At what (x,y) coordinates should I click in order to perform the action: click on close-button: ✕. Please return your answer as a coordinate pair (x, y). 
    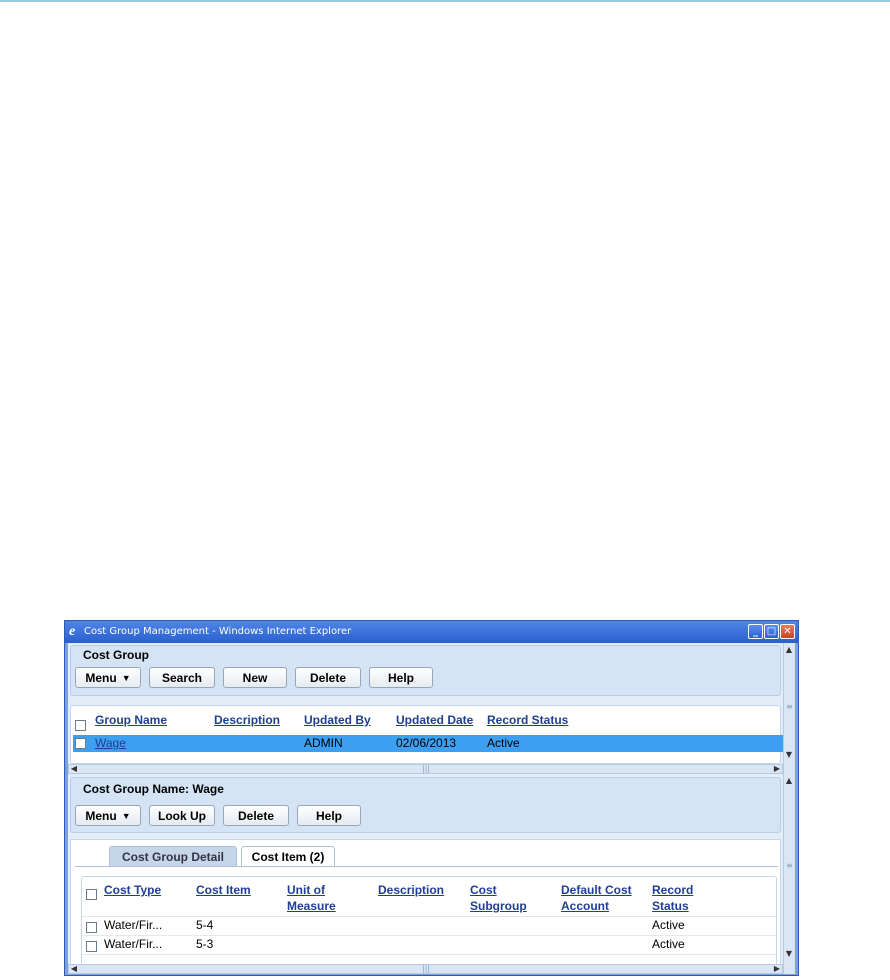
    Looking at the image, I should click on (787, 631).